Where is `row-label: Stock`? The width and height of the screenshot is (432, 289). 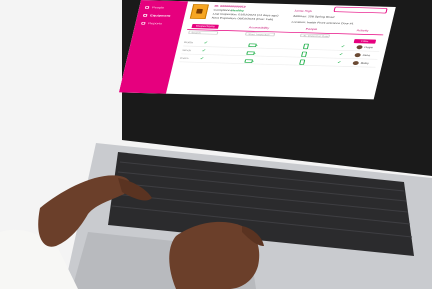
row-label: Stock is located at coordinates (186, 50).